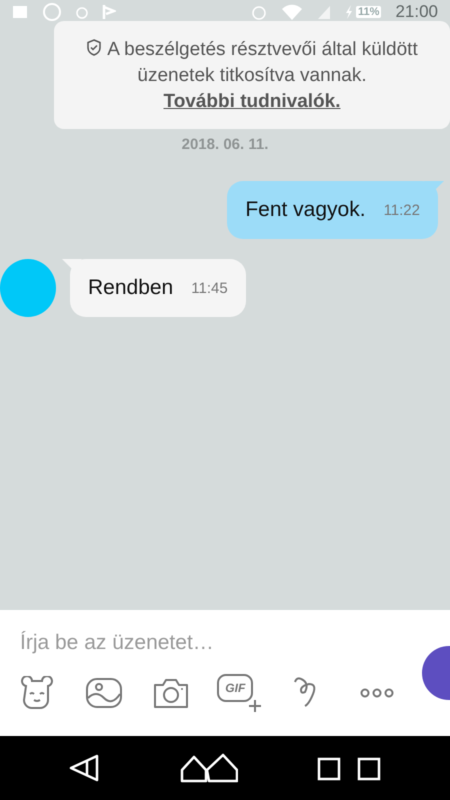  I want to click on charging-icon, so click(349, 12).